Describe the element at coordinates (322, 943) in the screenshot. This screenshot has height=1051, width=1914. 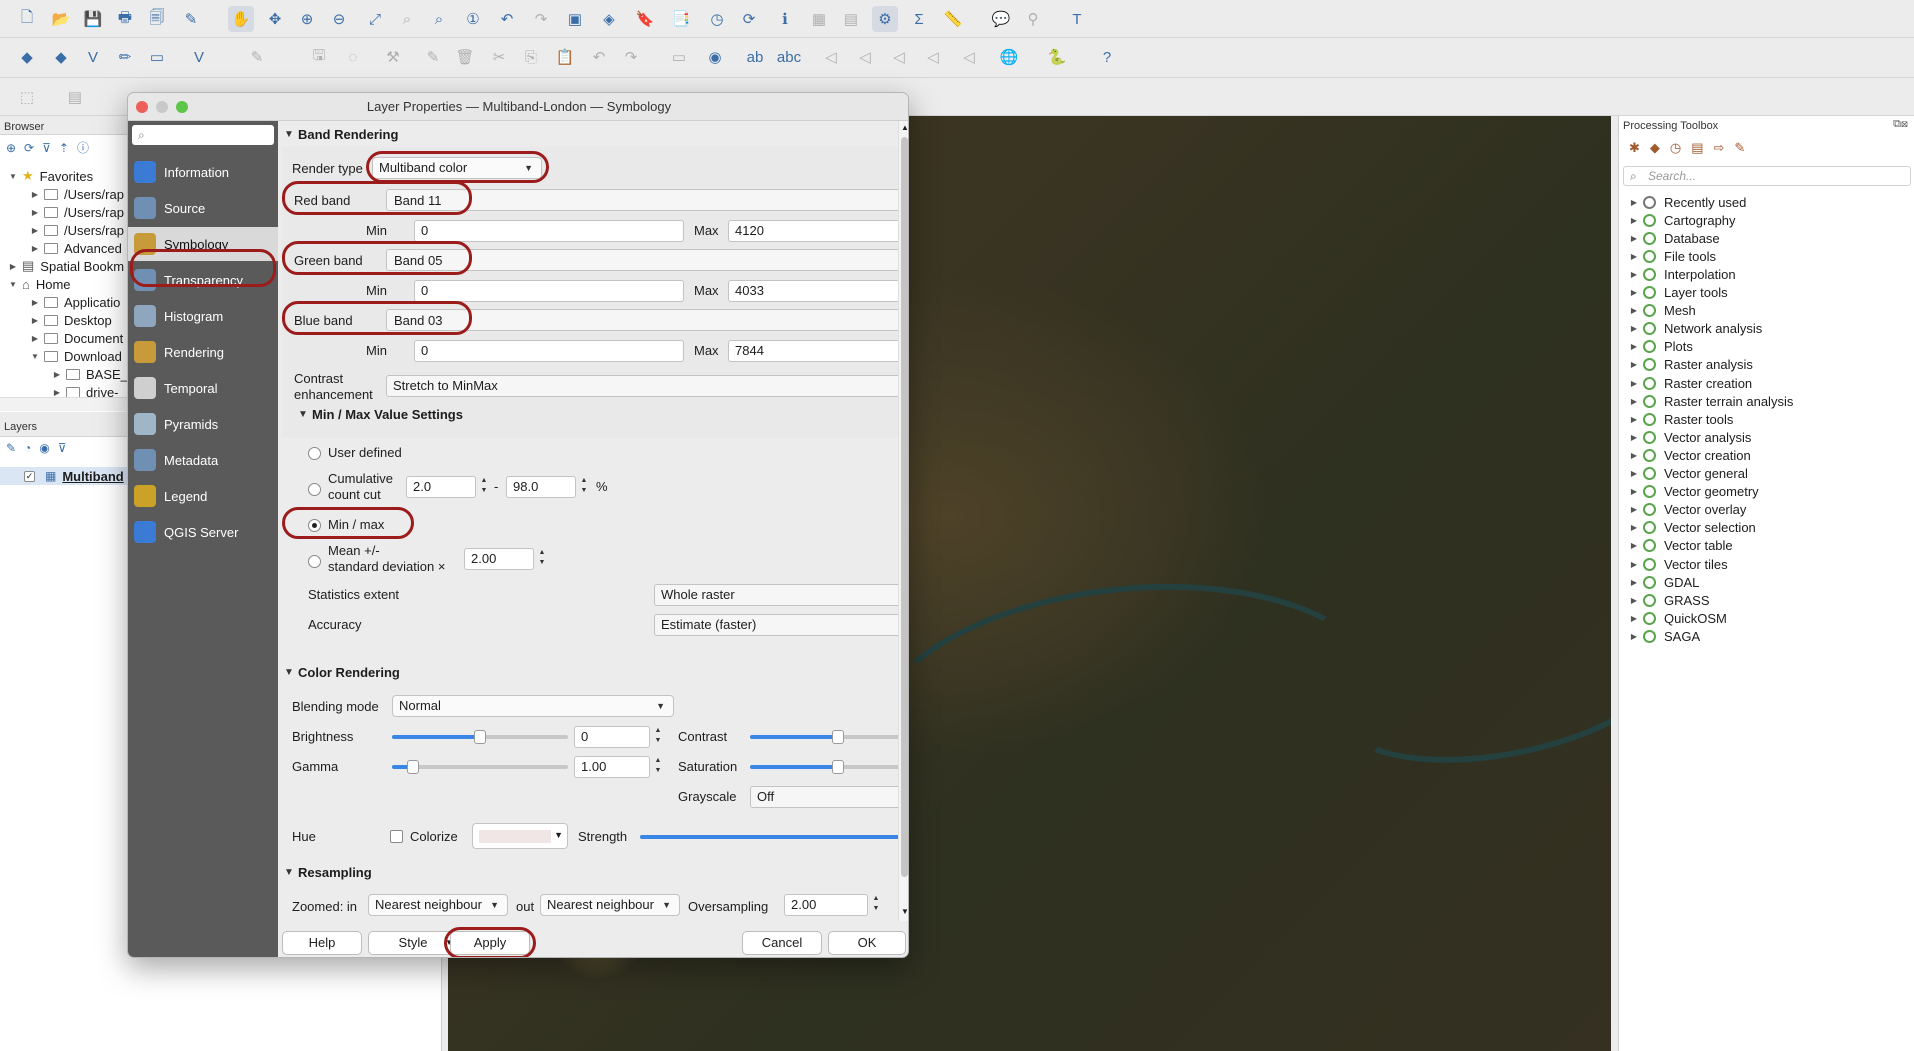
I see `help-button: Help` at that location.